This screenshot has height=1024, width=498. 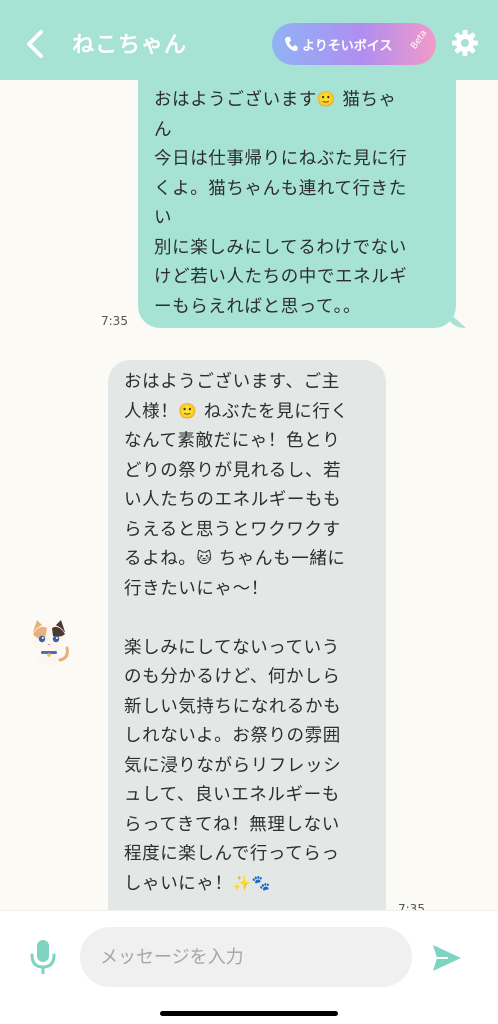 What do you see at coordinates (43, 957) in the screenshot?
I see `mic-icon` at bounding box center [43, 957].